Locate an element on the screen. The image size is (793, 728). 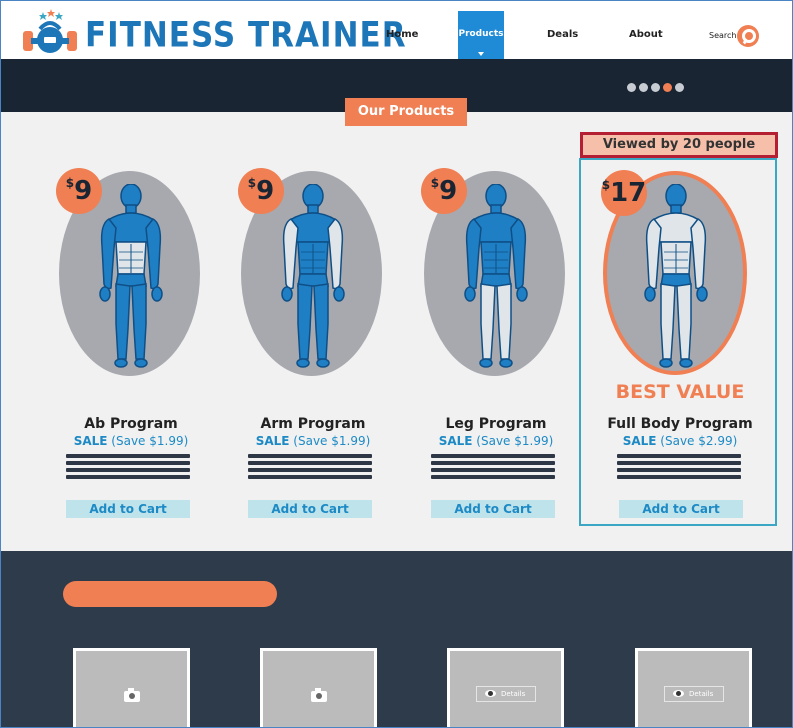
body-figure-legs-icon is located at coordinates (496, 276).